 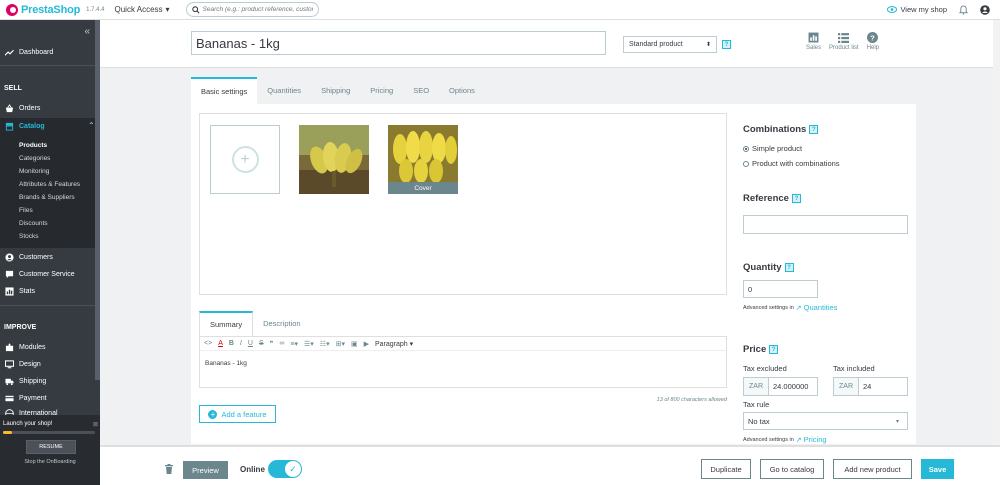 What do you see at coordinates (43, 9) in the screenshot?
I see `prestashop-logo: PrestaShop` at bounding box center [43, 9].